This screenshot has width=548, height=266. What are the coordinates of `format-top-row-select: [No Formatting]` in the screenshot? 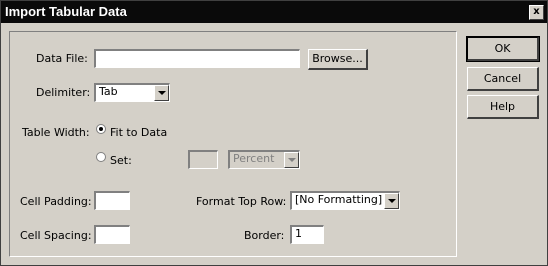 It's located at (345, 200).